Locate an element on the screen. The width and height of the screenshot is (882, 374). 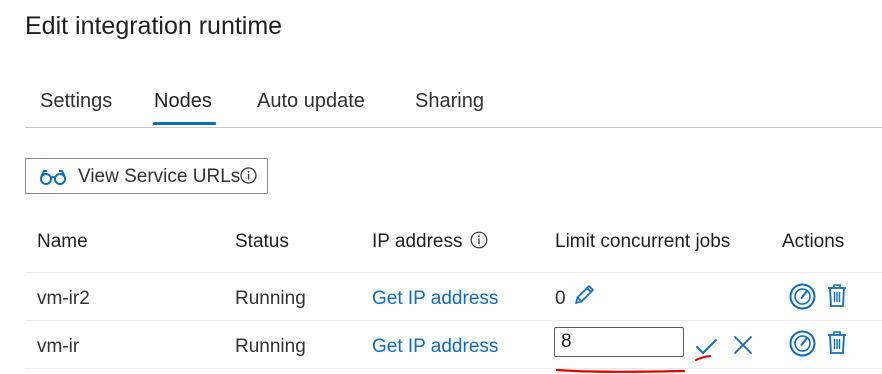
view-service-urls-button: View Service URLs is located at coordinates (146, 176).